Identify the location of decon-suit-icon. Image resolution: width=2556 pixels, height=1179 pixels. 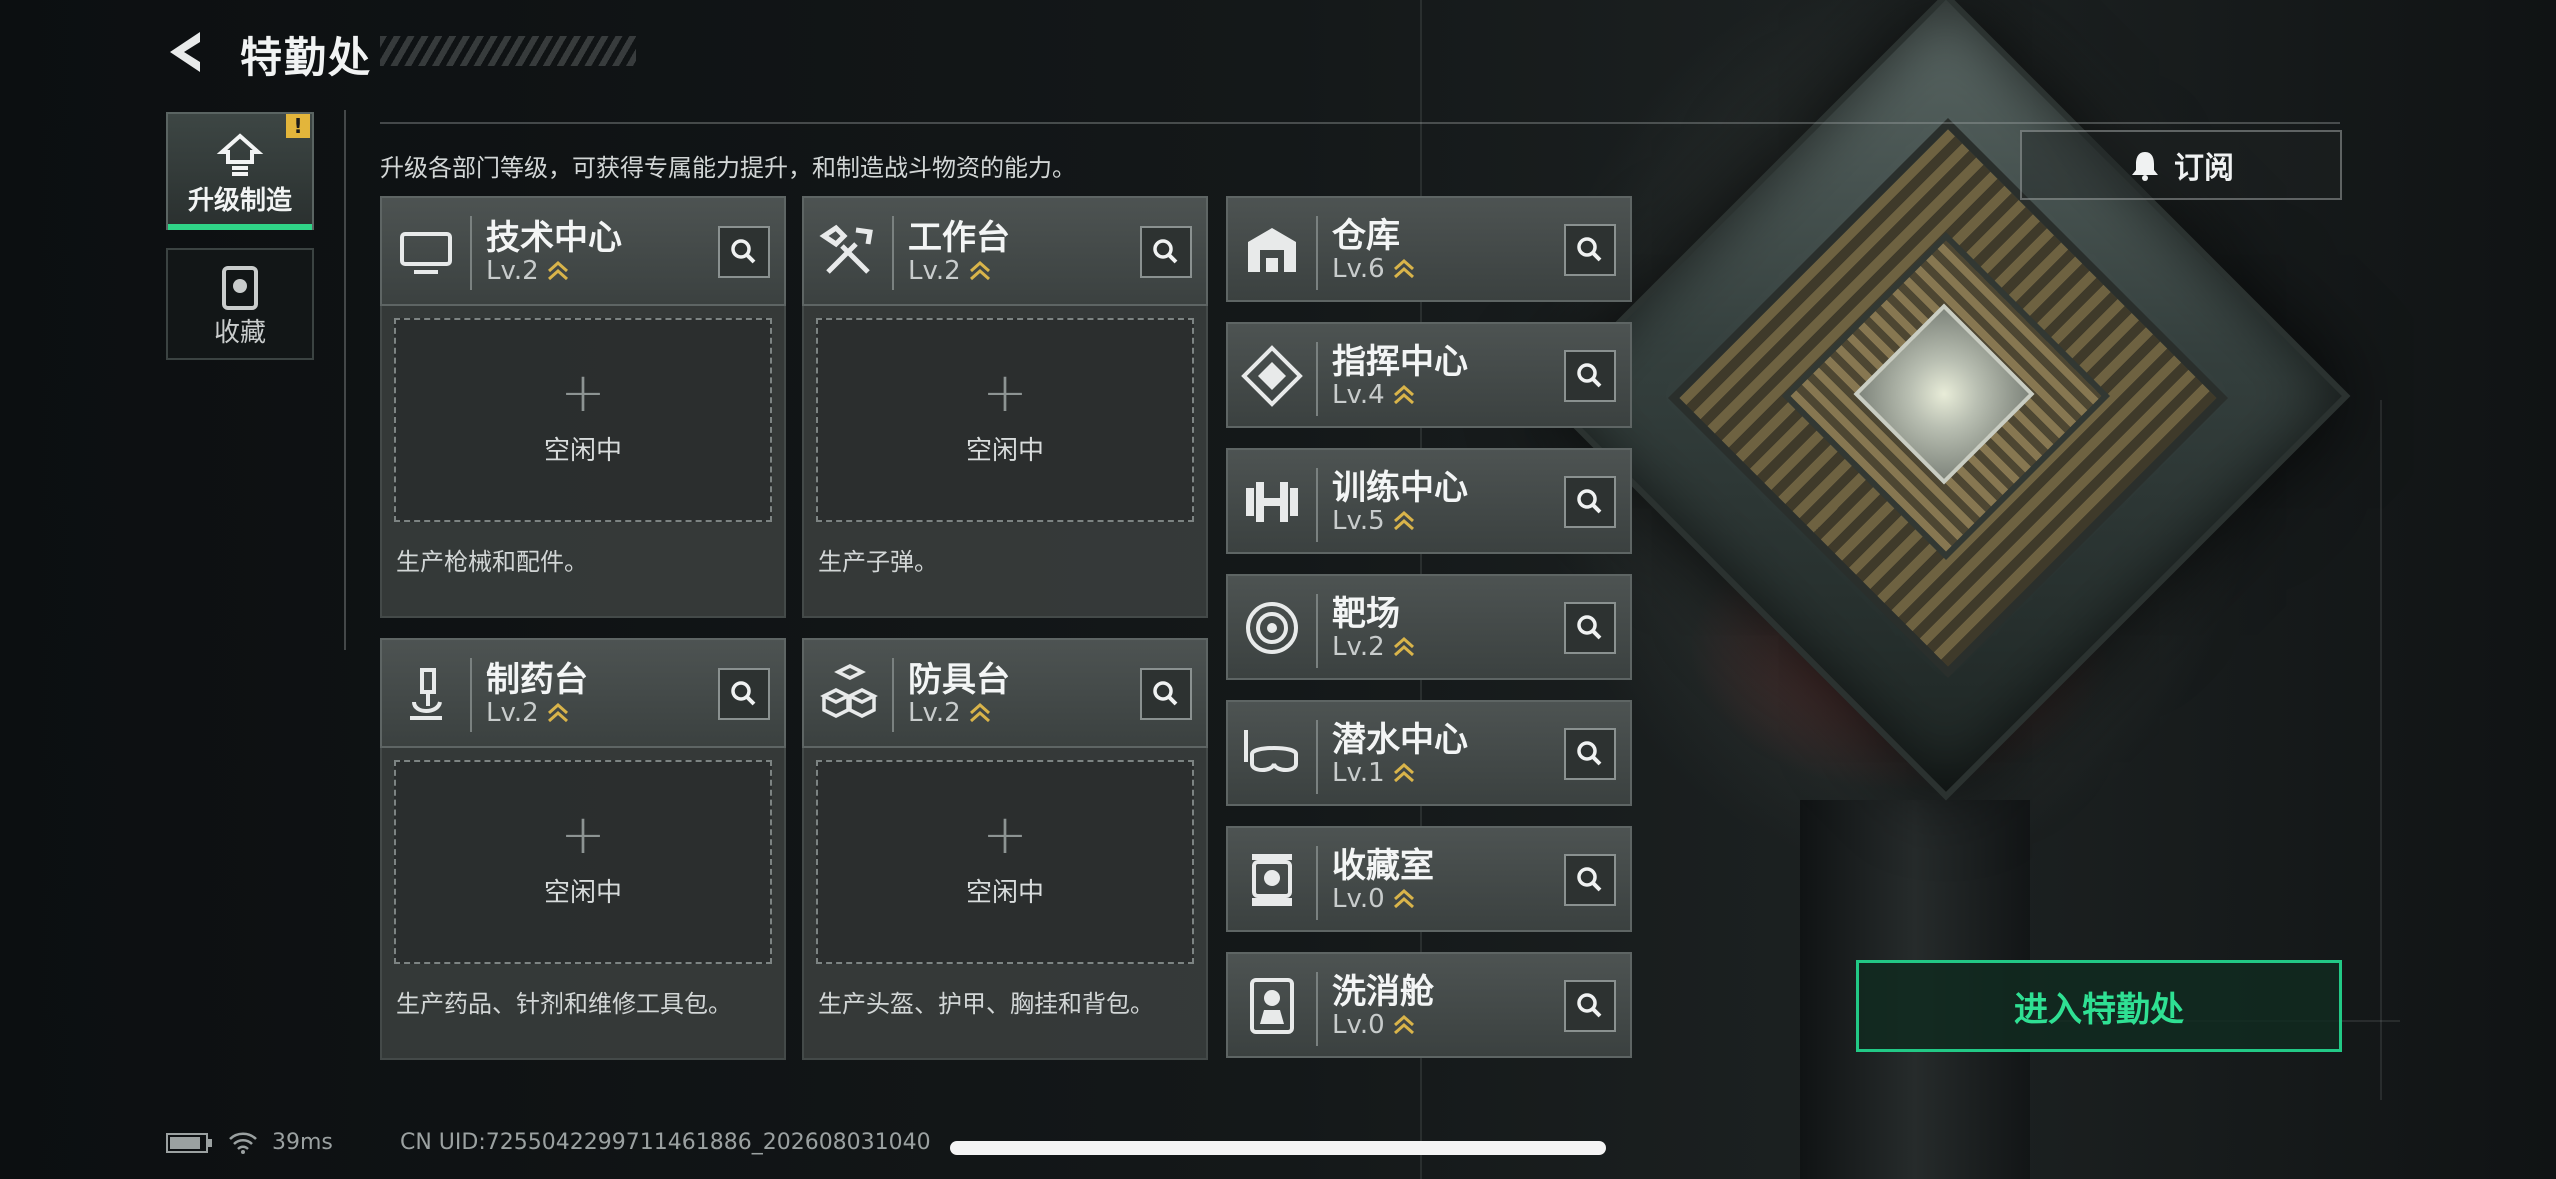
(1272, 1006).